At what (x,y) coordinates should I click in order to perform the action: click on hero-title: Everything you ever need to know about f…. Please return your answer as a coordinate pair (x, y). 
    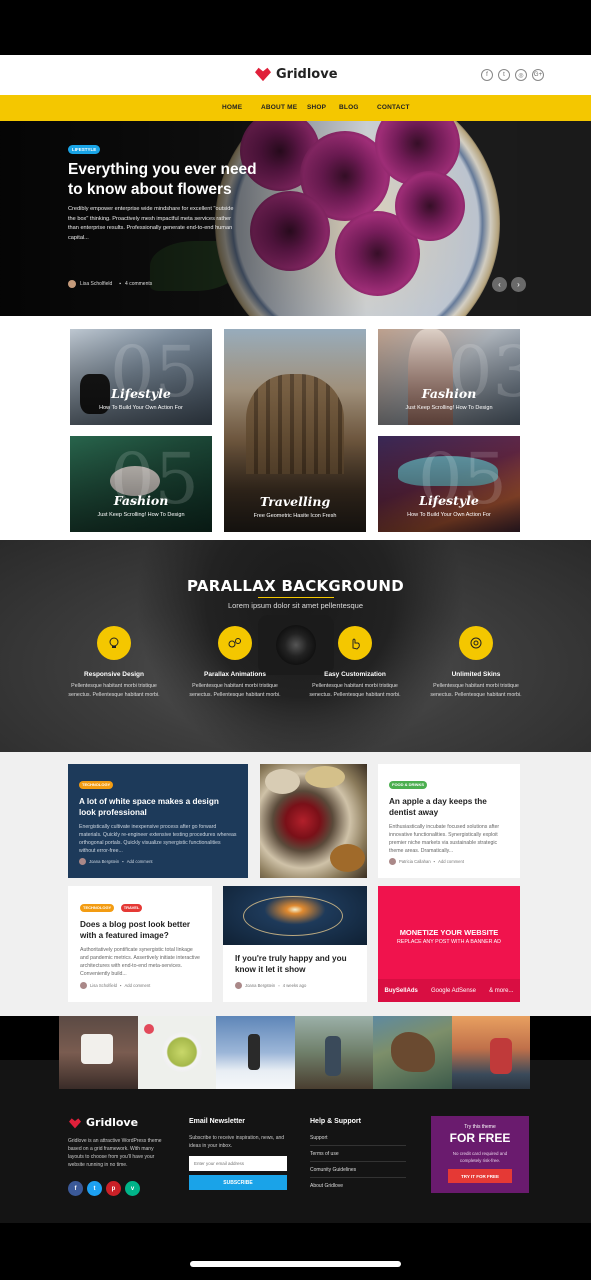
    Looking at the image, I should click on (168, 180).